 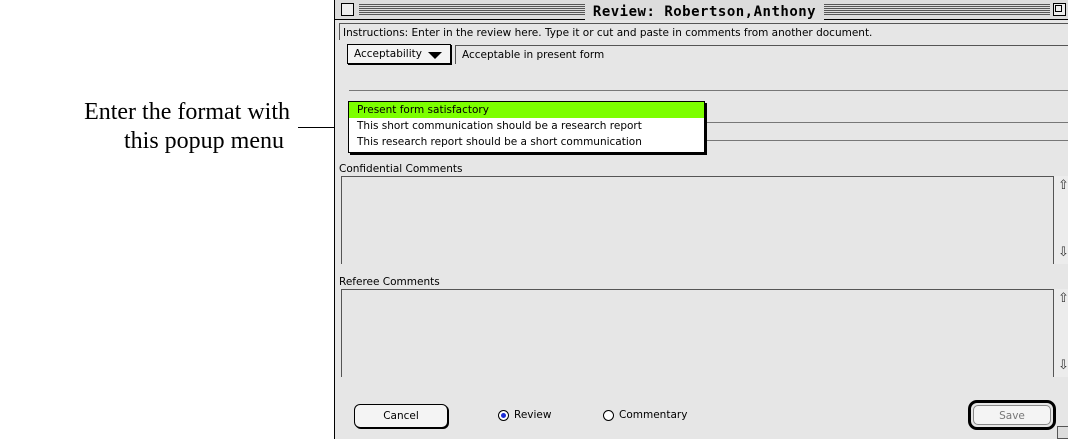 I want to click on menu-item-present-form: Present form satisfactory, so click(x=526, y=110).